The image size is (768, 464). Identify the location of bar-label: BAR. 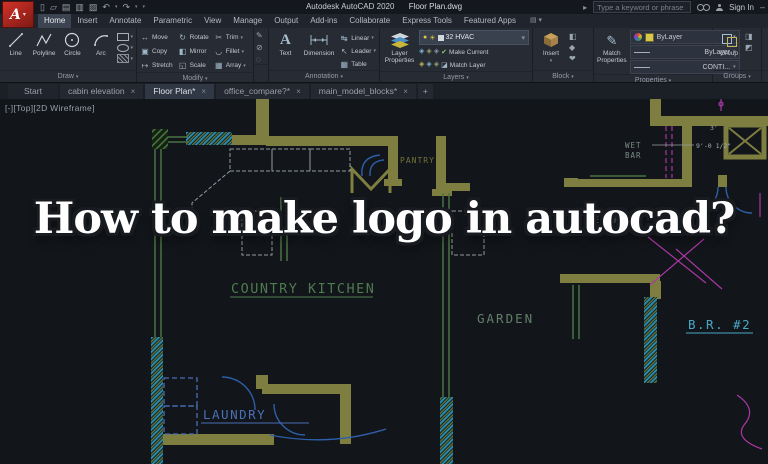
(633, 155).